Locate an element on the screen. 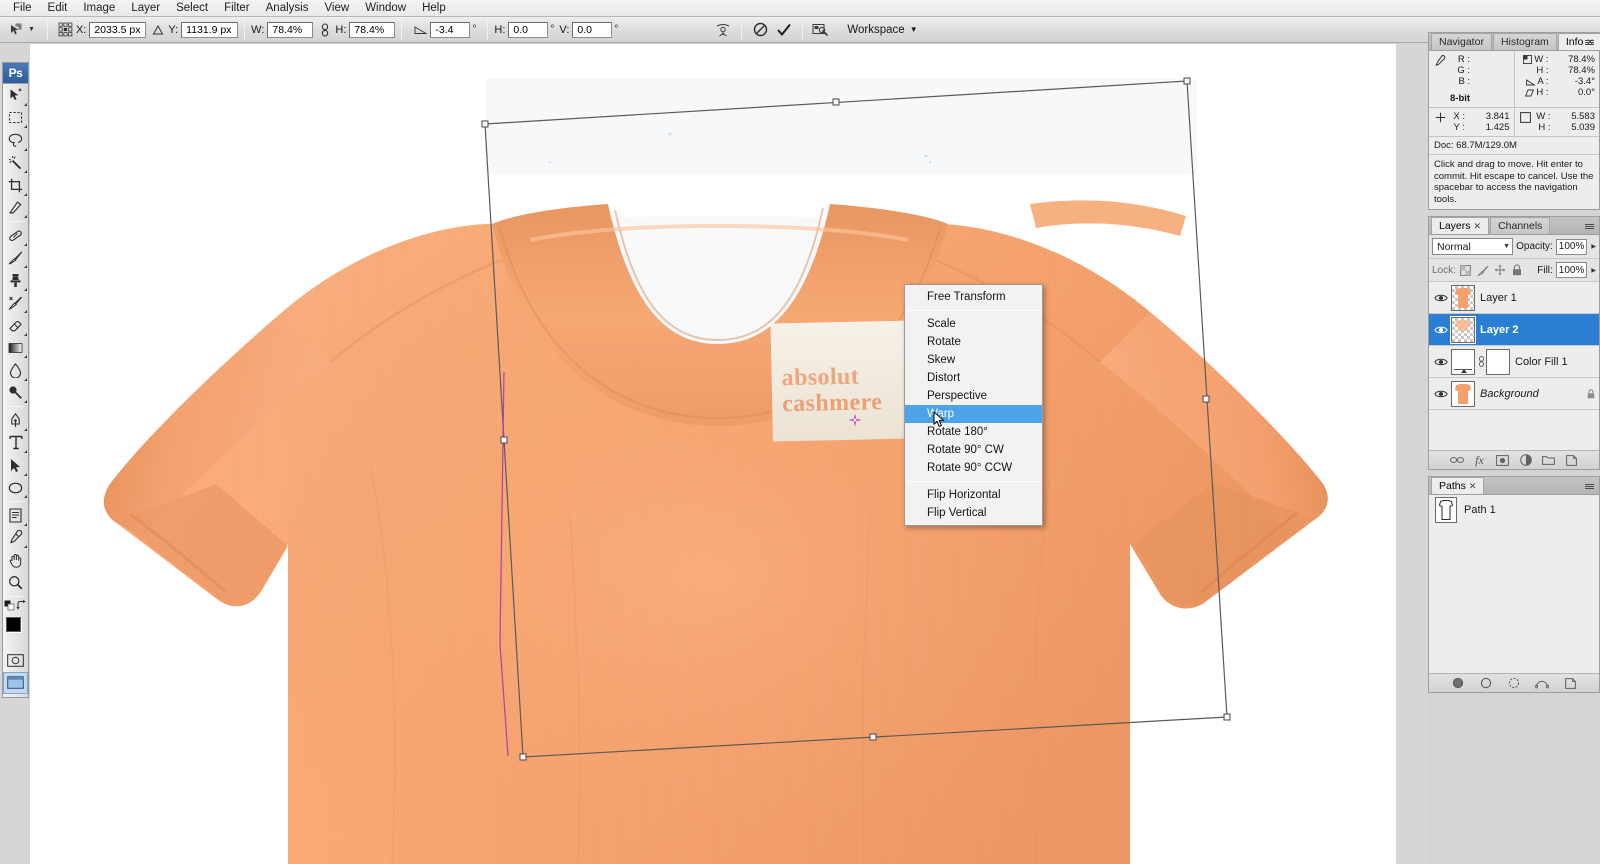  tool-marquee is located at coordinates (15, 118).